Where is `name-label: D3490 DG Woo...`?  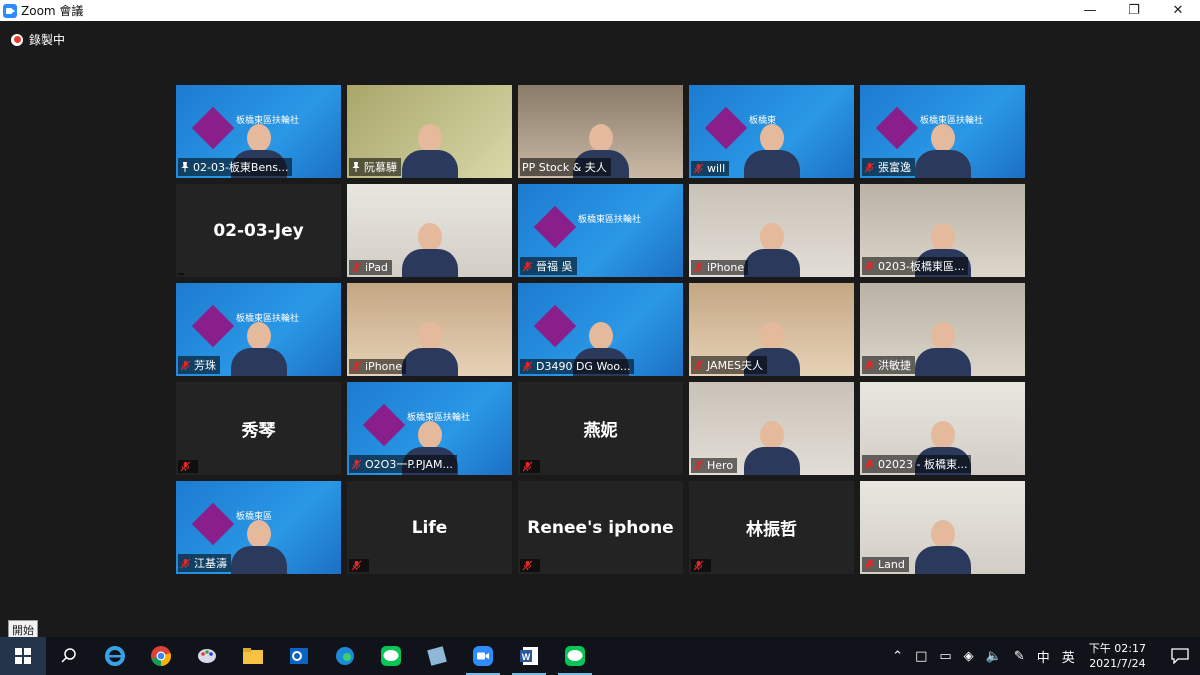
name-label: D3490 DG Woo... is located at coordinates (577, 366).